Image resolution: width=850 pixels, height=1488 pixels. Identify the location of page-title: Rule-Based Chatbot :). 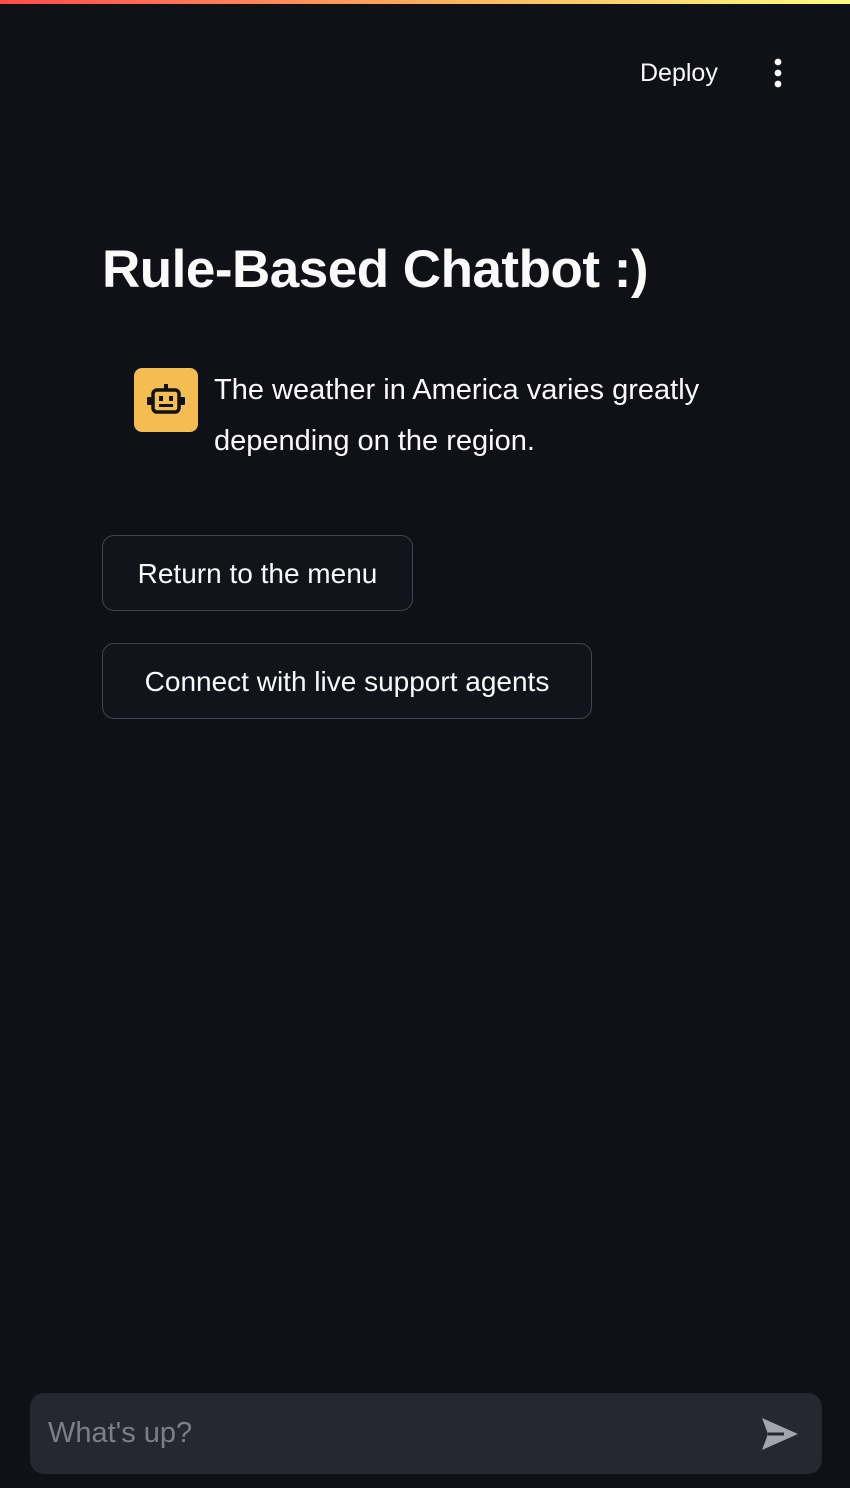
(375, 269).